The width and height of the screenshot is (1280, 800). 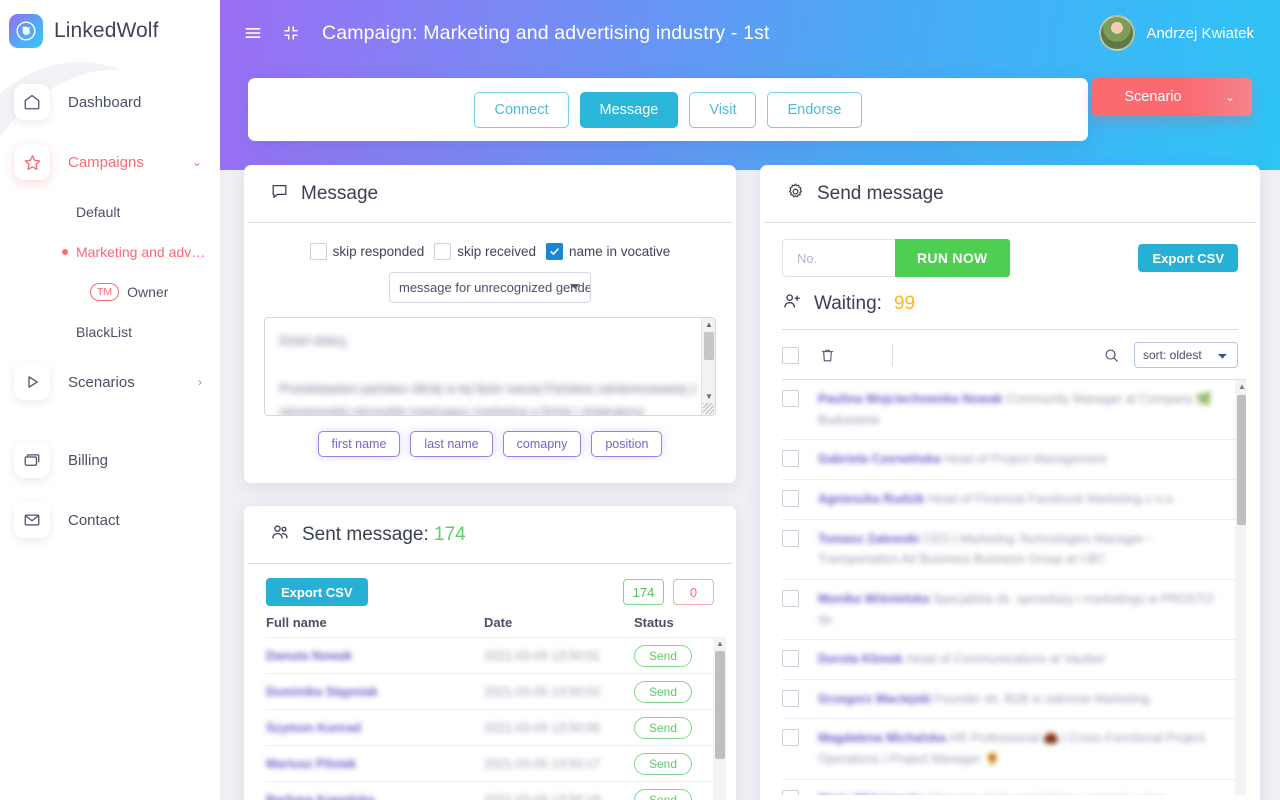 I want to click on textarea-scrollbar: ▲ ▼, so click(x=708, y=366).